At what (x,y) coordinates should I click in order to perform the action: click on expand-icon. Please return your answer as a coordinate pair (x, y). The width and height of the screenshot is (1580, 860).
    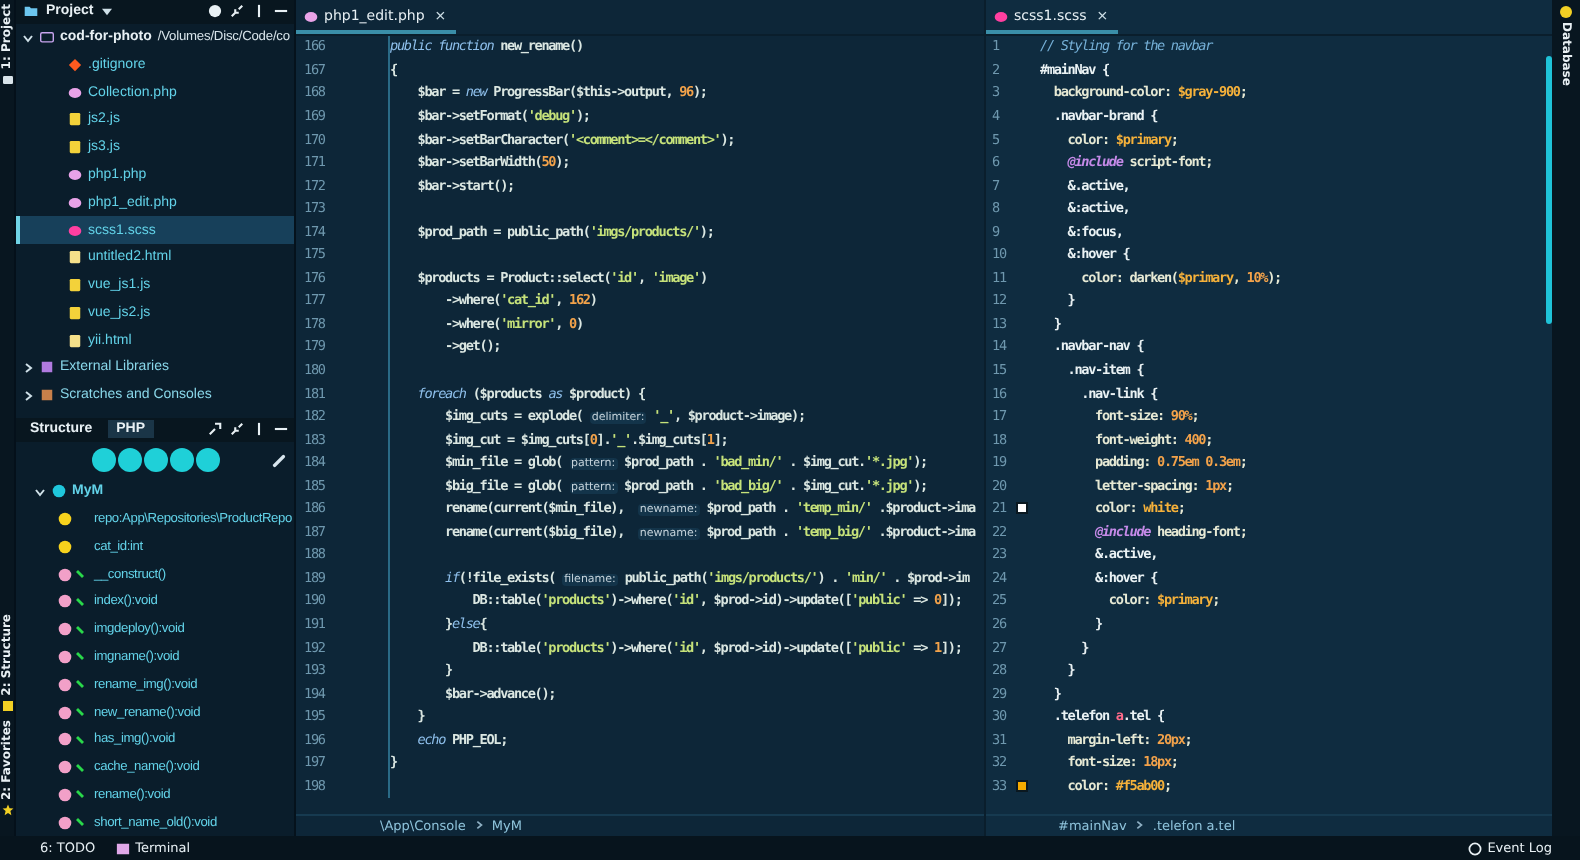
    Looking at the image, I should click on (215, 429).